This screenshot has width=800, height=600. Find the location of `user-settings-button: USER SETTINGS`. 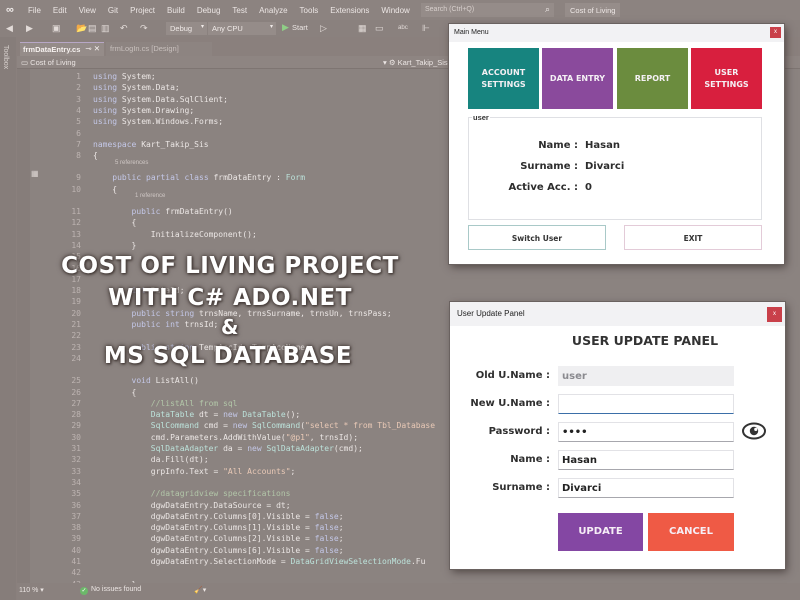

user-settings-button: USER SETTINGS is located at coordinates (726, 78).